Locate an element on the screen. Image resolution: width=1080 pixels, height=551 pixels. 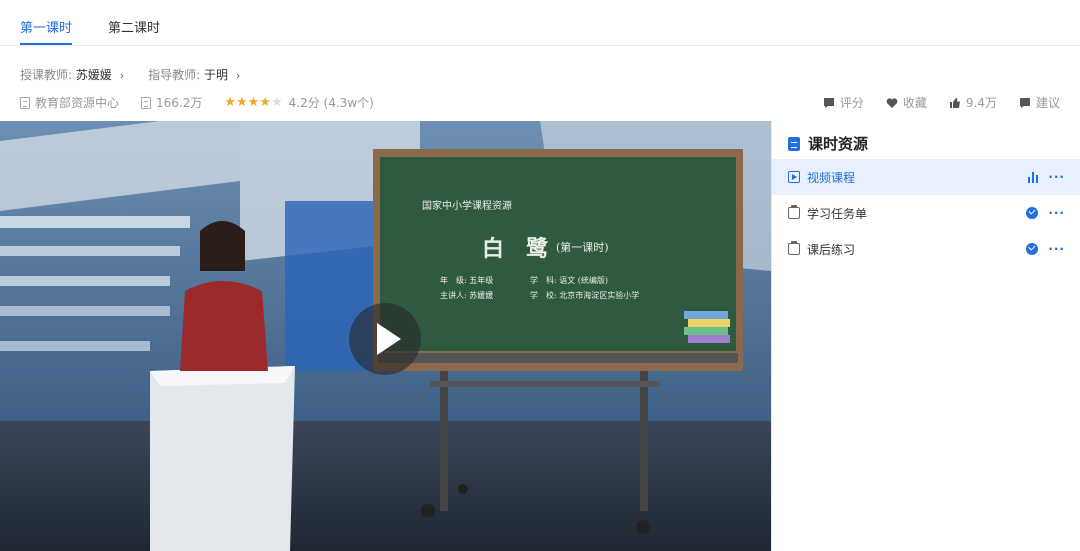
favorite-button: 收藏 is located at coordinates (906, 102).